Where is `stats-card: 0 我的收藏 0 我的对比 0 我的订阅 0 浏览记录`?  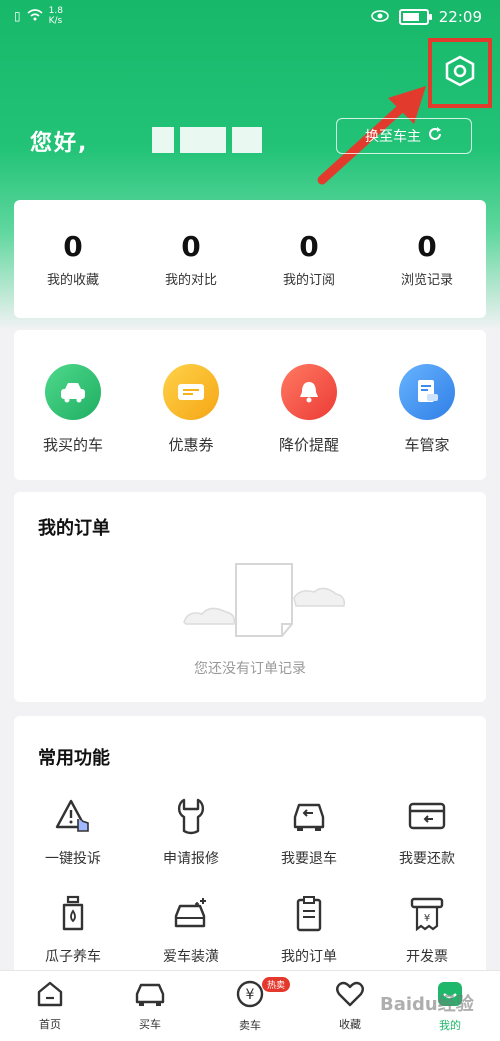 stats-card: 0 我的收藏 0 我的对比 0 我的订阅 0 浏览记录 is located at coordinates (250, 259).